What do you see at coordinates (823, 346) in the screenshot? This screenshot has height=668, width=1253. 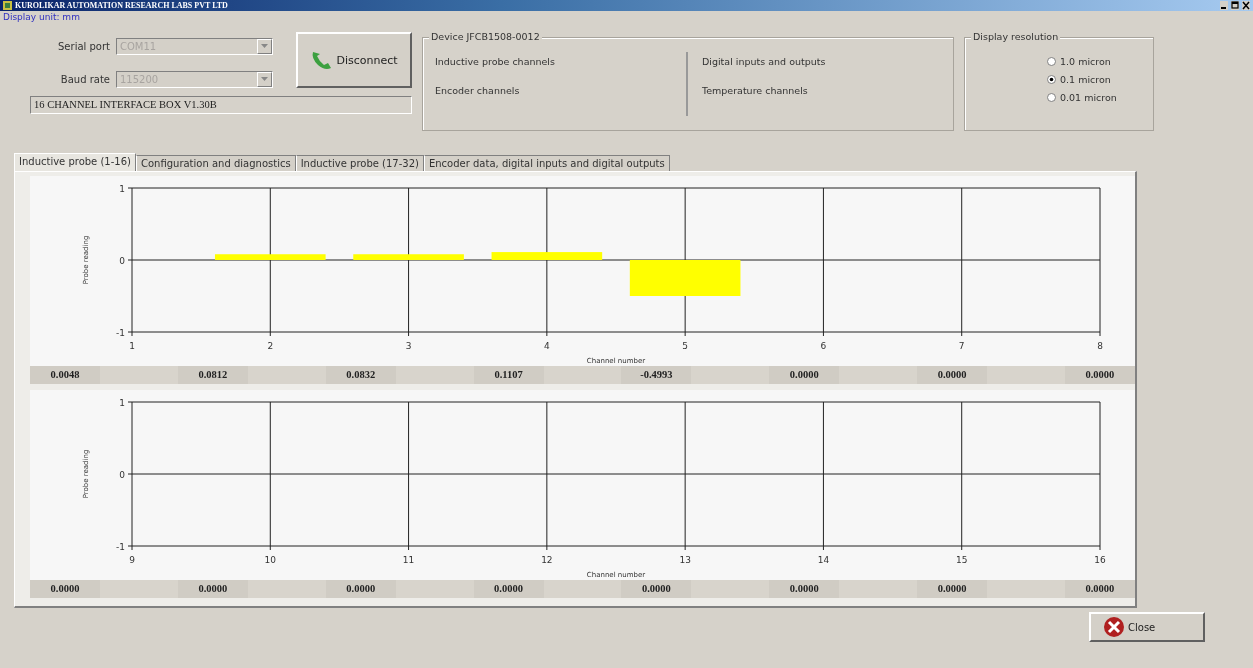 I see `axis-tick-label: 6` at bounding box center [823, 346].